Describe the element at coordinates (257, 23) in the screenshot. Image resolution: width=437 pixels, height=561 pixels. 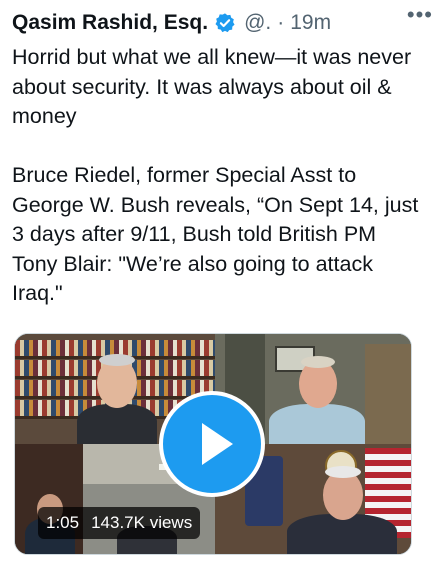
I see `author-handle: @.` at that location.